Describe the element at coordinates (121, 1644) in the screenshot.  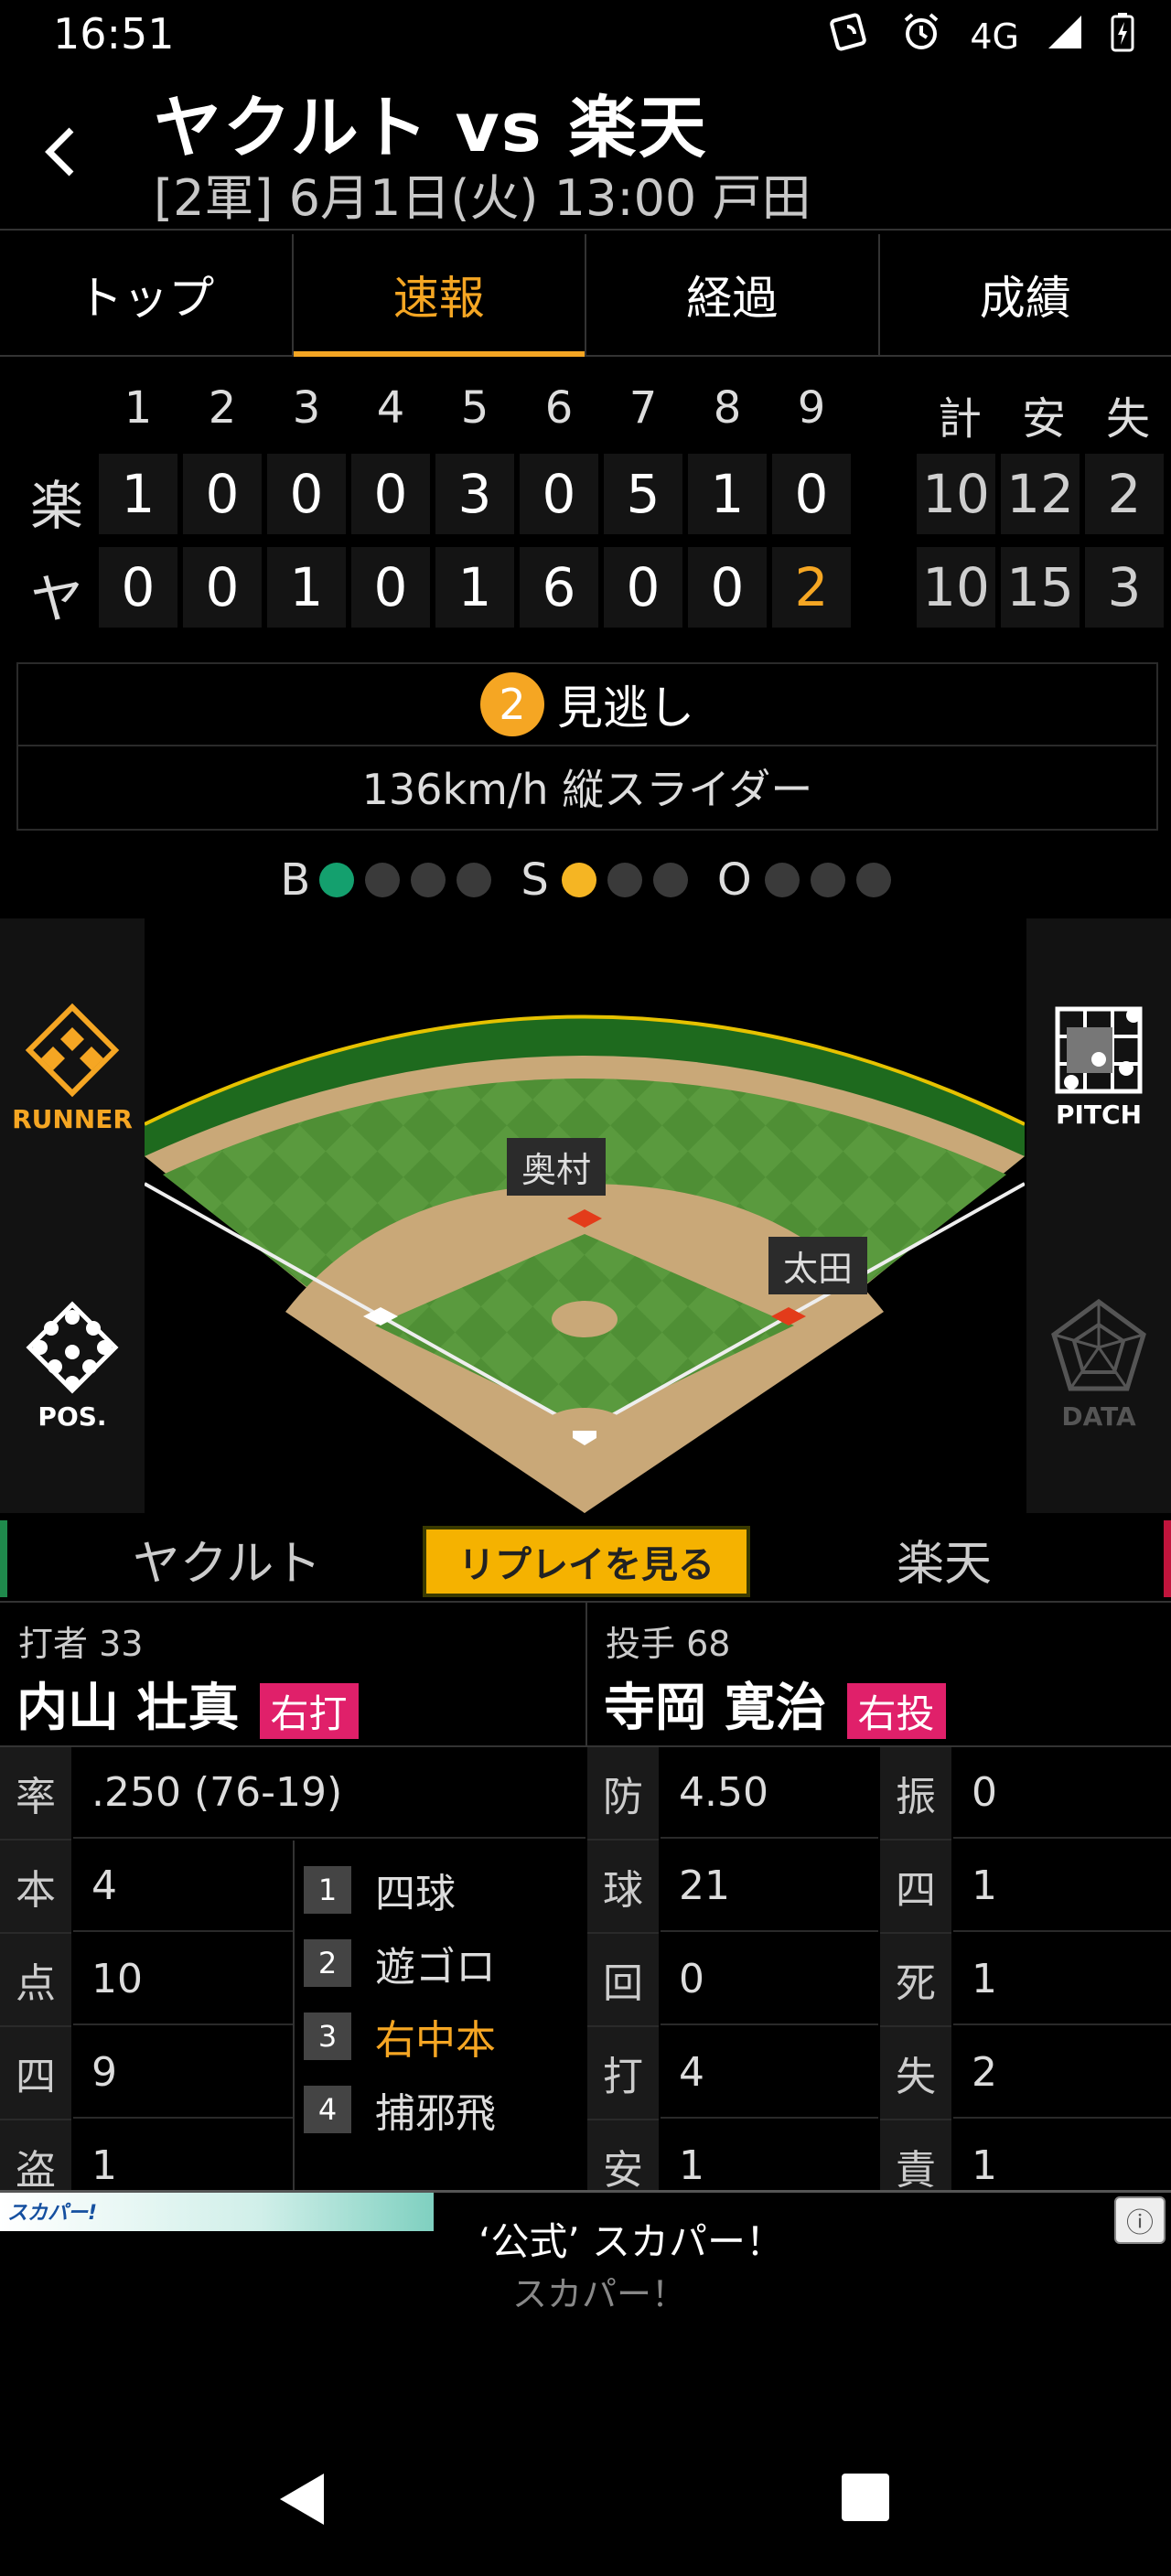
I see `batter-number: 33` at that location.